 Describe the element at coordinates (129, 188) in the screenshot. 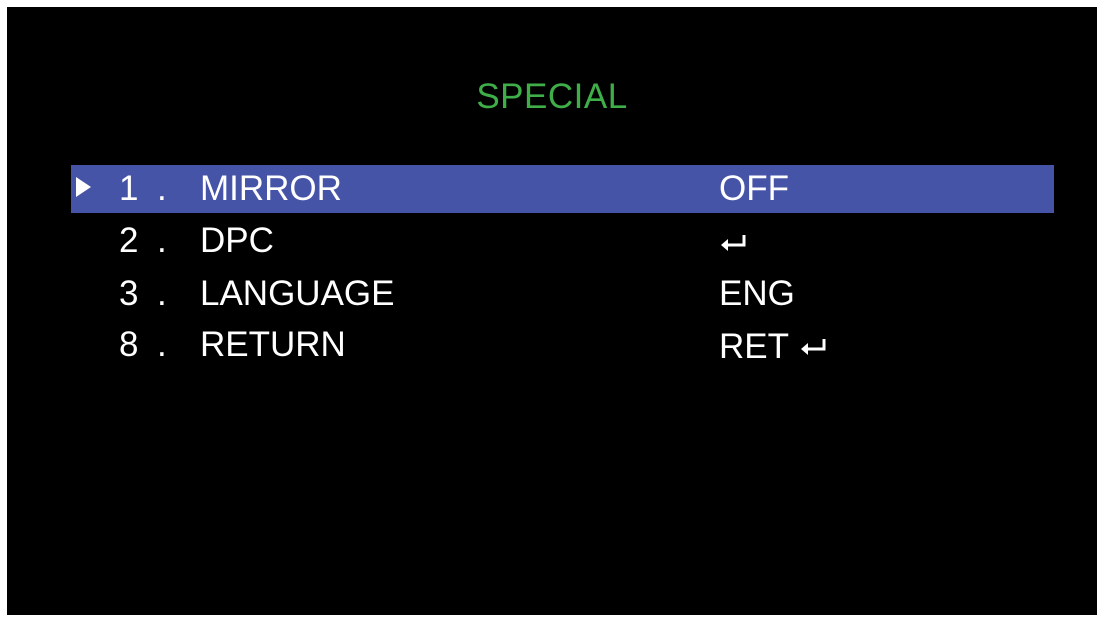

I see `menu-item-number: 1` at that location.